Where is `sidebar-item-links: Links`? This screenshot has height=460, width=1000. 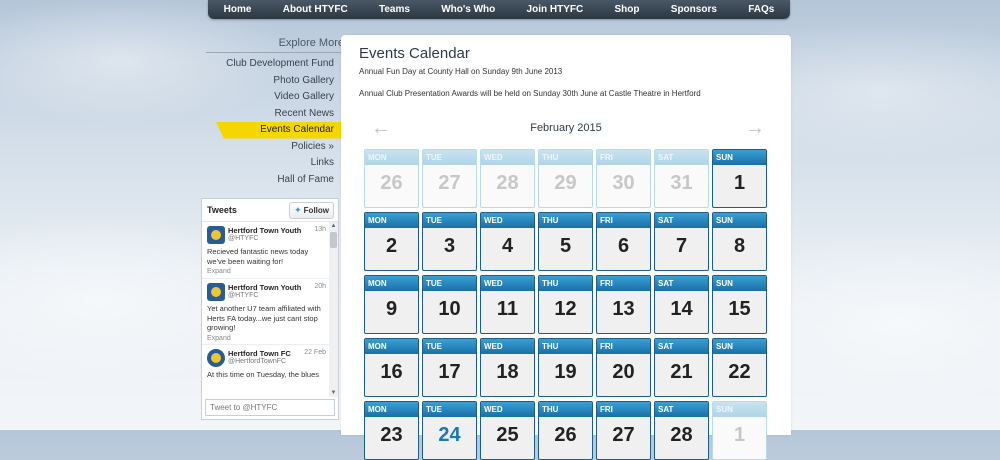
sidebar-item-links: Links is located at coordinates (276, 163).